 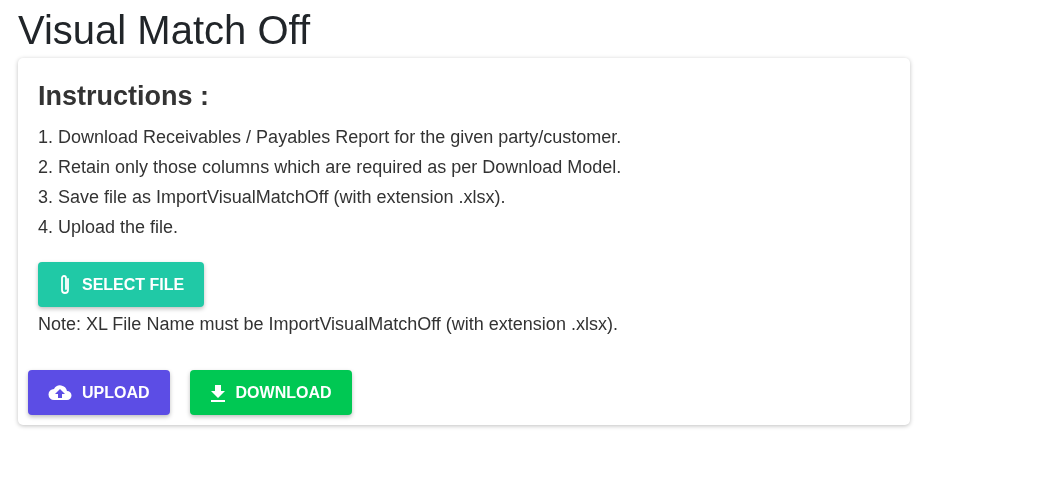 What do you see at coordinates (464, 167) in the screenshot?
I see `instruction-step: 2. Retain only those columns which are required as per Download Model.` at bounding box center [464, 167].